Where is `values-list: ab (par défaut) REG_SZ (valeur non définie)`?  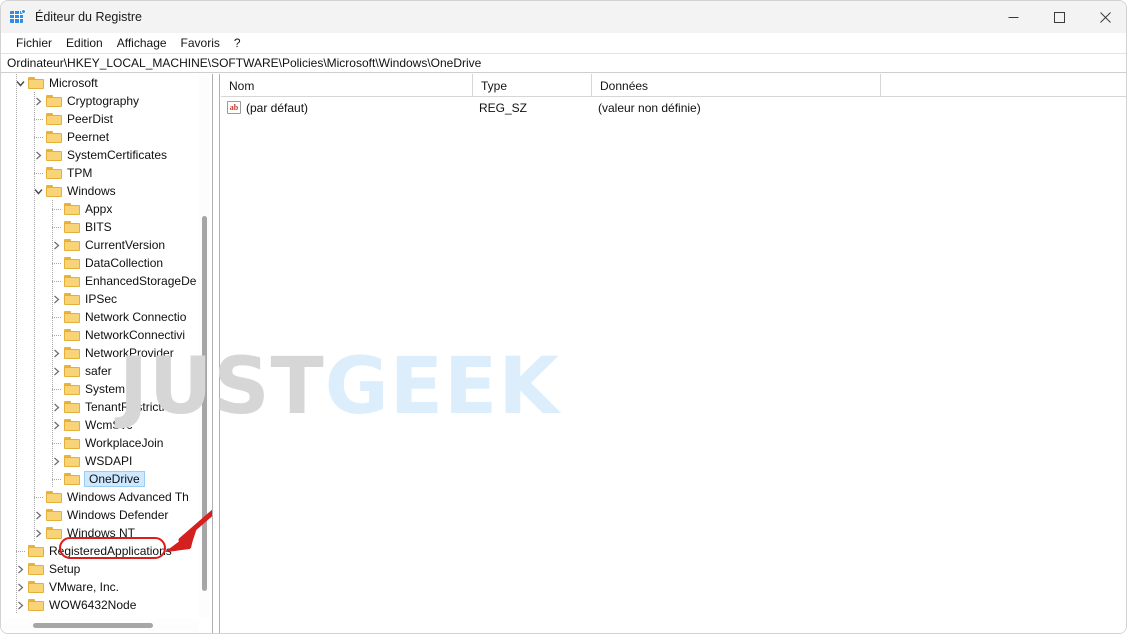 values-list: ab (par défaut) REG_SZ (valeur non définie) is located at coordinates (673, 107).